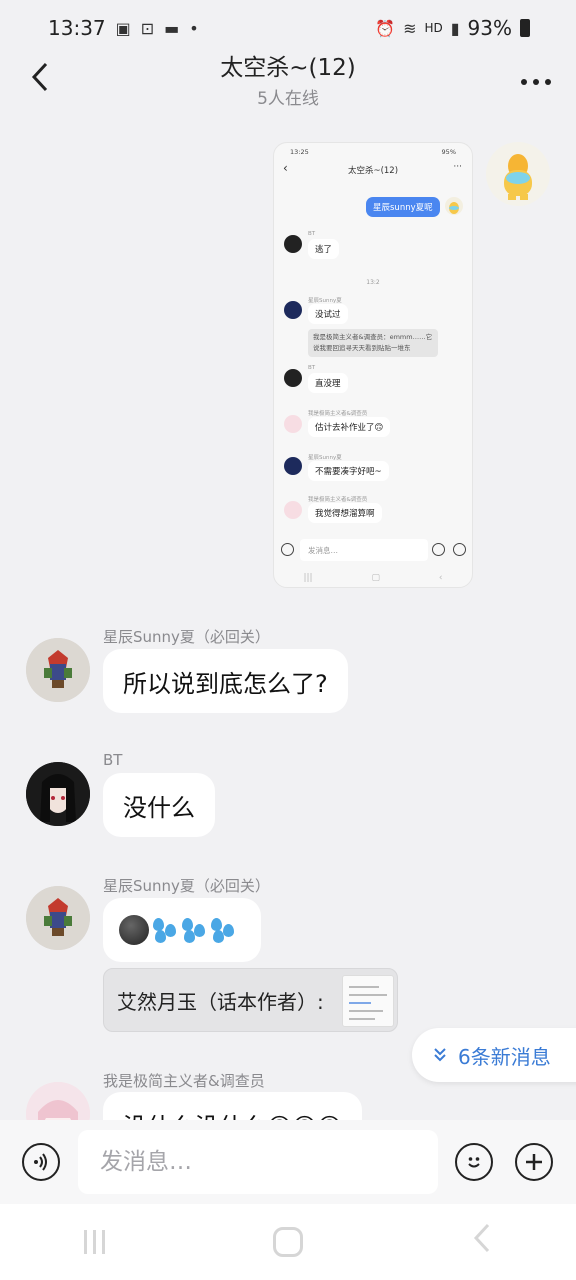  What do you see at coordinates (134, 930) in the screenshot?
I see `dark-face-emoji-icon` at bounding box center [134, 930].